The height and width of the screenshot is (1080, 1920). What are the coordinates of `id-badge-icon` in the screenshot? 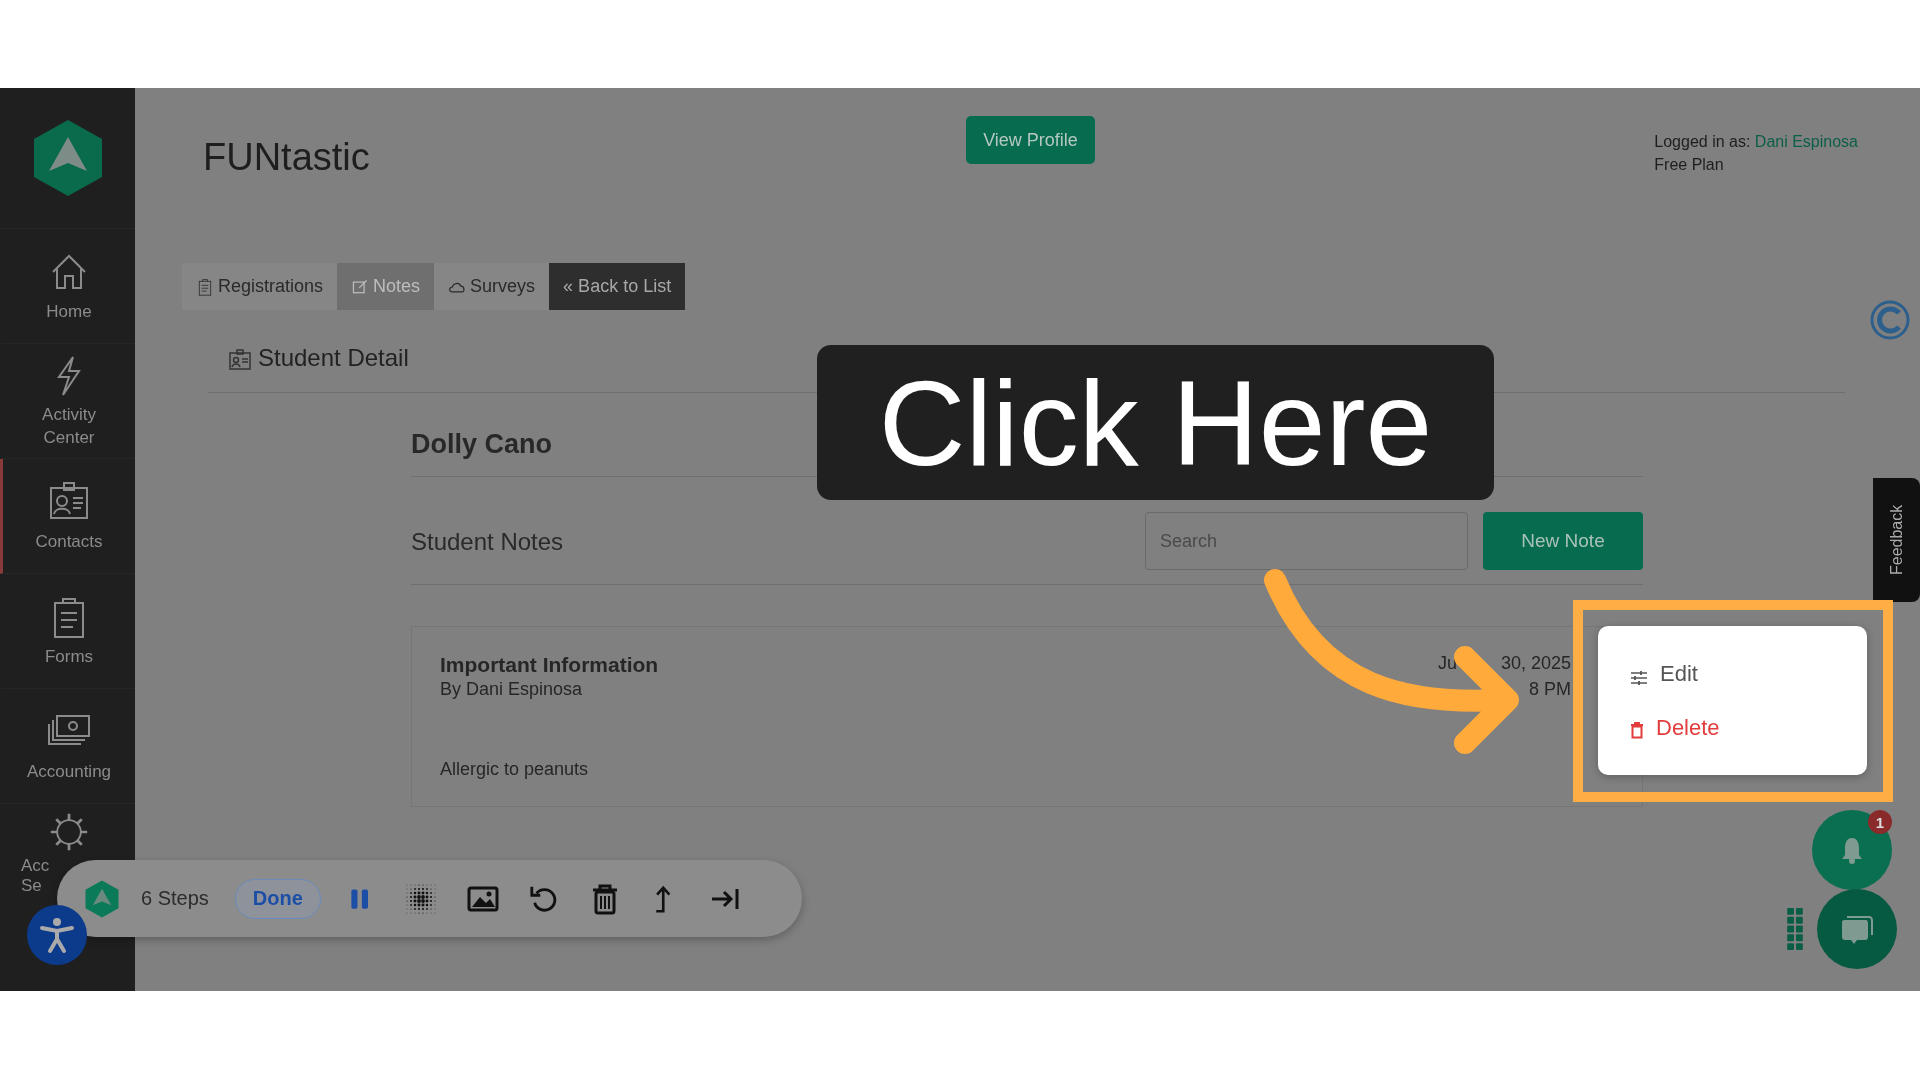 It's located at (240, 360).